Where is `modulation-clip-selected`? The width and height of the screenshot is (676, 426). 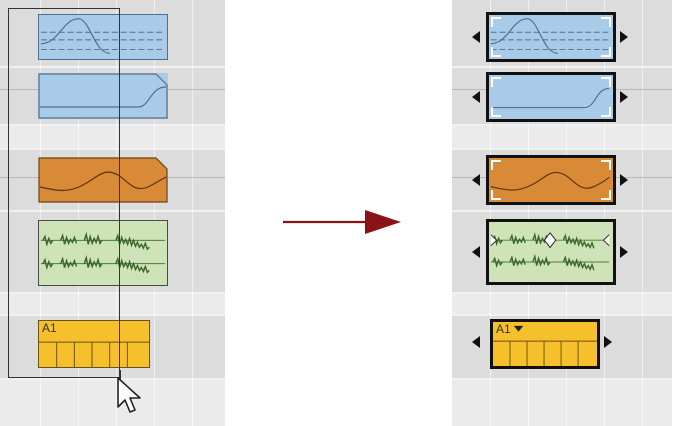 modulation-clip-selected is located at coordinates (551, 180).